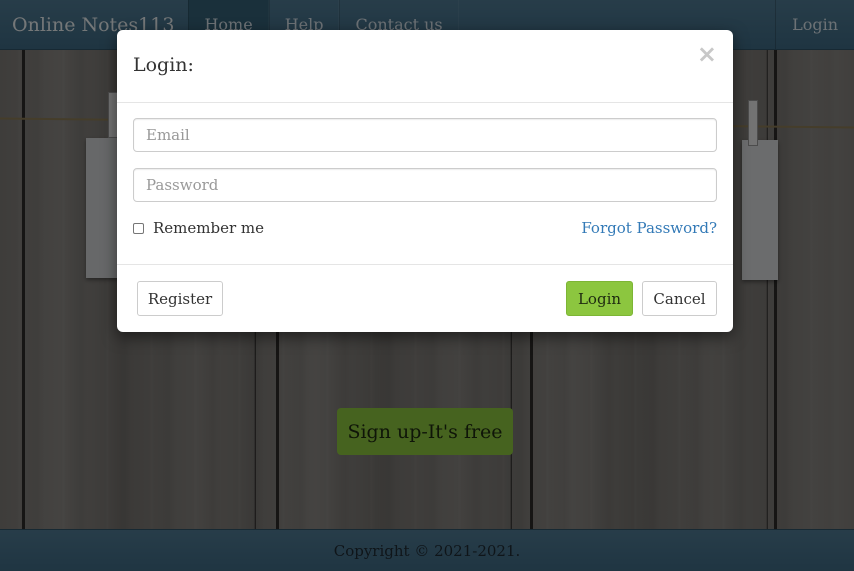 This screenshot has width=854, height=571. I want to click on login-button: Login, so click(599, 298).